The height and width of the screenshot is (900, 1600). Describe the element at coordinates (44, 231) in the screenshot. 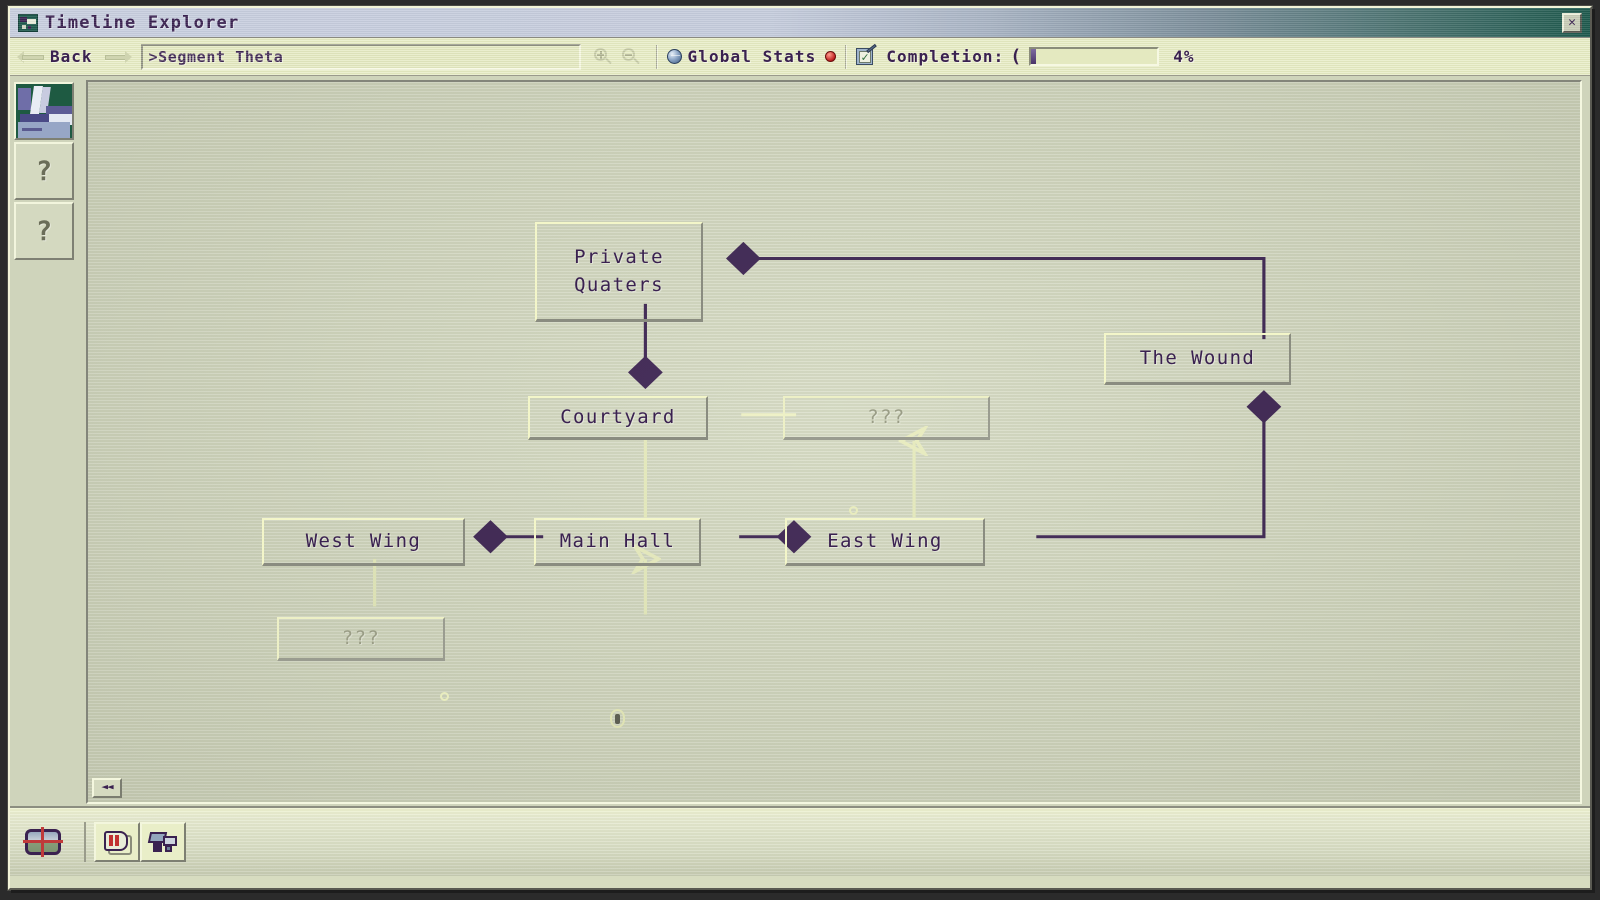

I see `thumbnail-unknown-2: ?` at that location.